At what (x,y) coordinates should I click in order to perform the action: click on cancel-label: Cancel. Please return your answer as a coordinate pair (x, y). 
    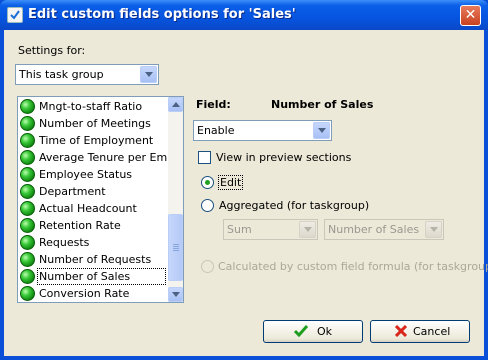
    Looking at the image, I should click on (432, 331).